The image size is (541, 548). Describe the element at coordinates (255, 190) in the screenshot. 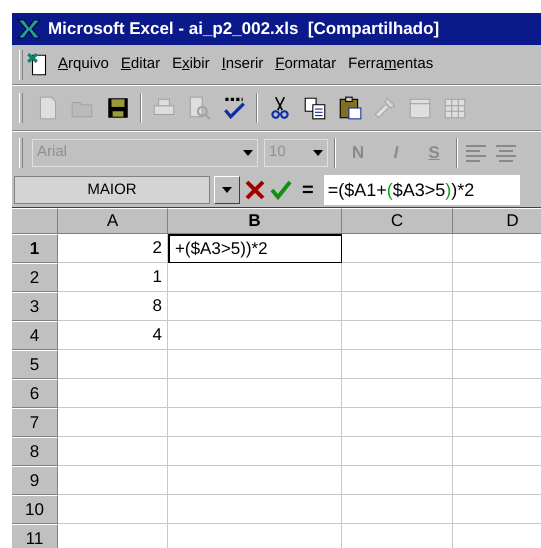

I see `cancel-icon` at that location.